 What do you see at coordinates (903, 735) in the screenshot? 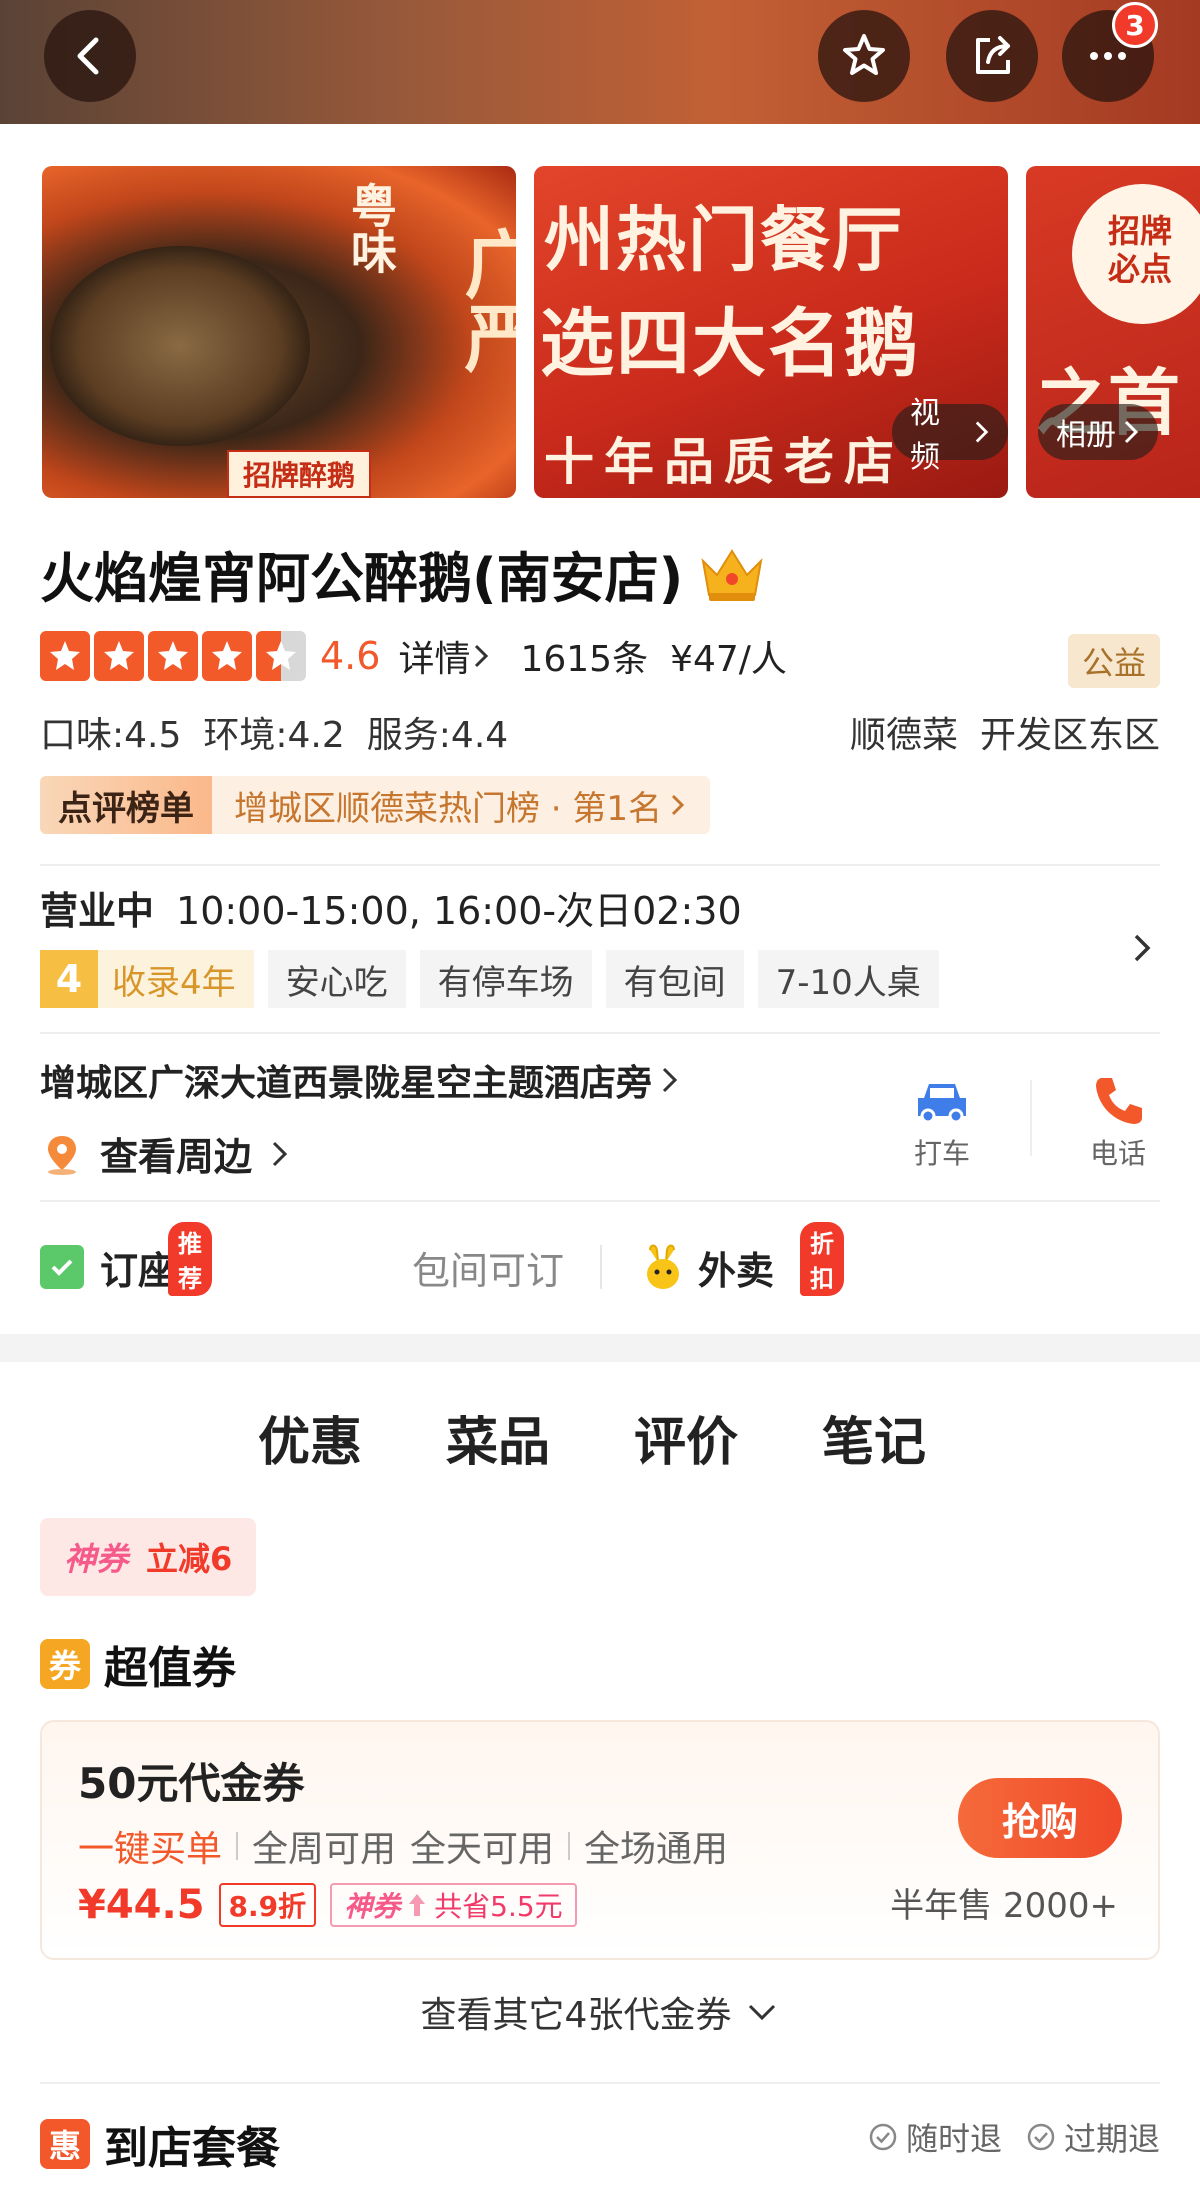
I see `cuisine-label: 顺德菜` at bounding box center [903, 735].